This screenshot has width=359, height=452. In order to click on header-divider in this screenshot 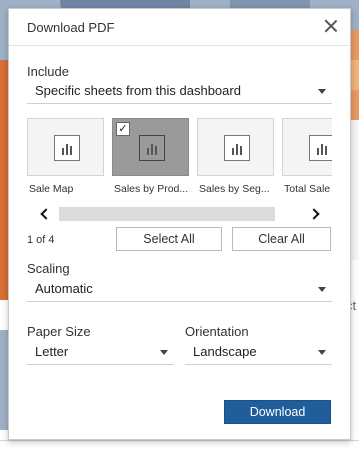, I will do `click(179, 45)`.